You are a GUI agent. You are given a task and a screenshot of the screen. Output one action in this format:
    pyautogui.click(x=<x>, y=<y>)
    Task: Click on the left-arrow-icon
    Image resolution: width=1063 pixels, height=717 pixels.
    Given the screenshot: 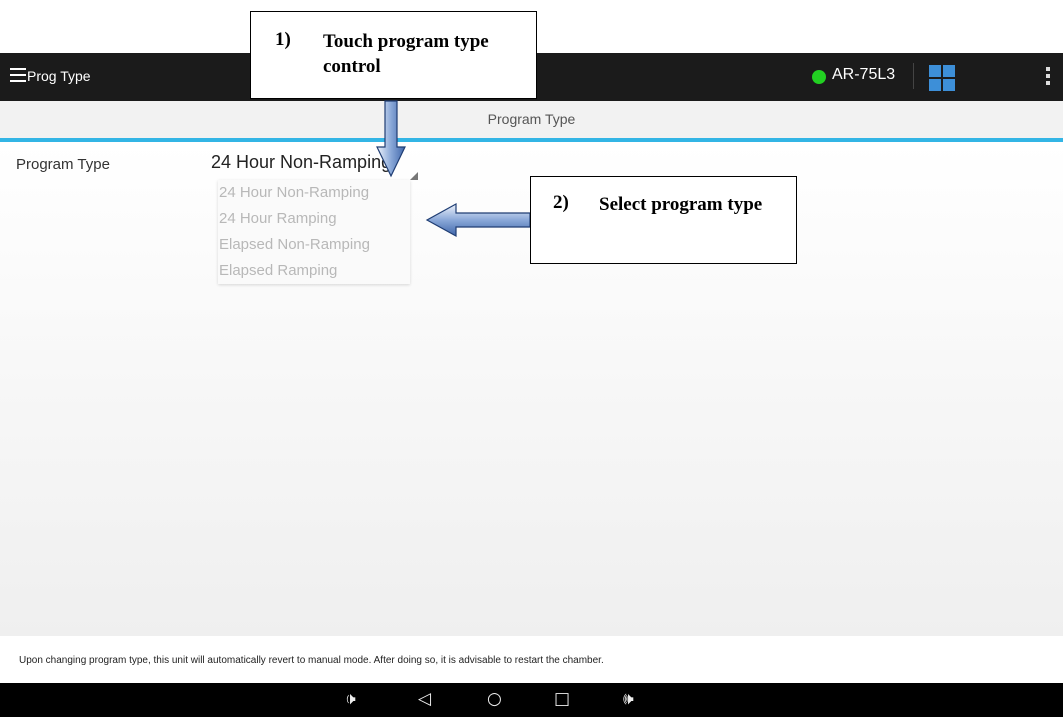 What is the action you would take?
    pyautogui.click(x=478, y=220)
    